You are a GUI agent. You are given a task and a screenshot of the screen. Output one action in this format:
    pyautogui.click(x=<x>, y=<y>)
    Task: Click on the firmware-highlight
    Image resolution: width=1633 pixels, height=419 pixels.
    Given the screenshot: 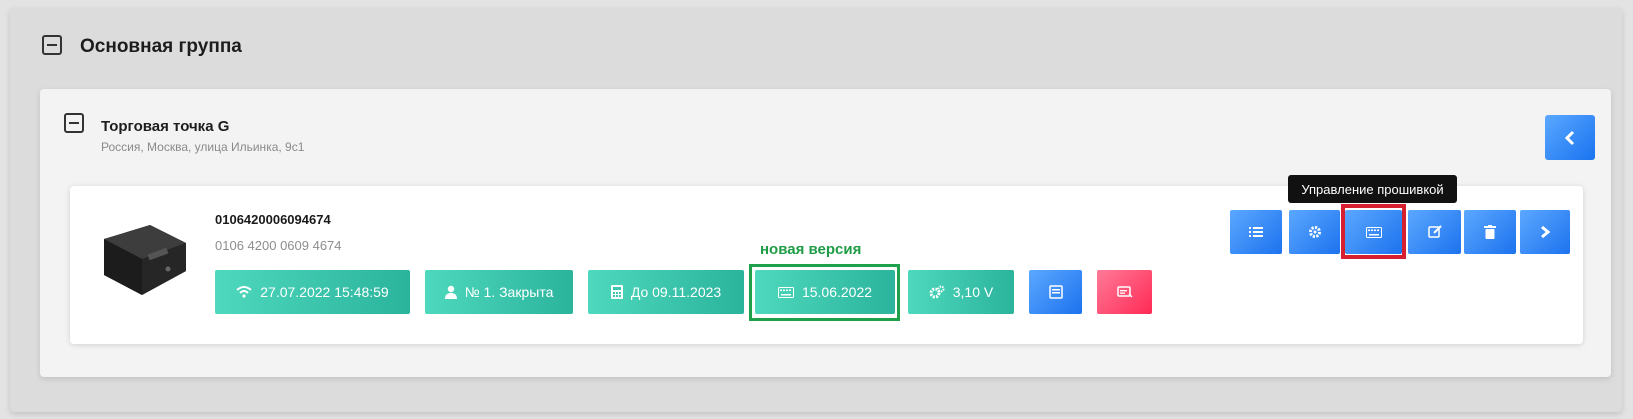 What is the action you would take?
    pyautogui.click(x=824, y=292)
    